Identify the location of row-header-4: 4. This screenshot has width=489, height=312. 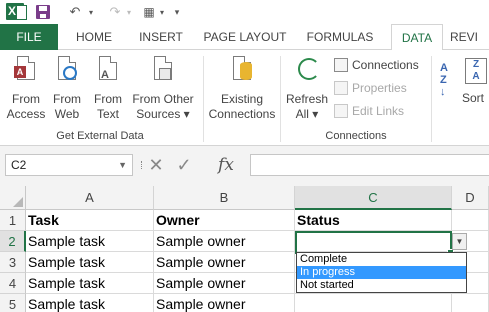
(13, 283).